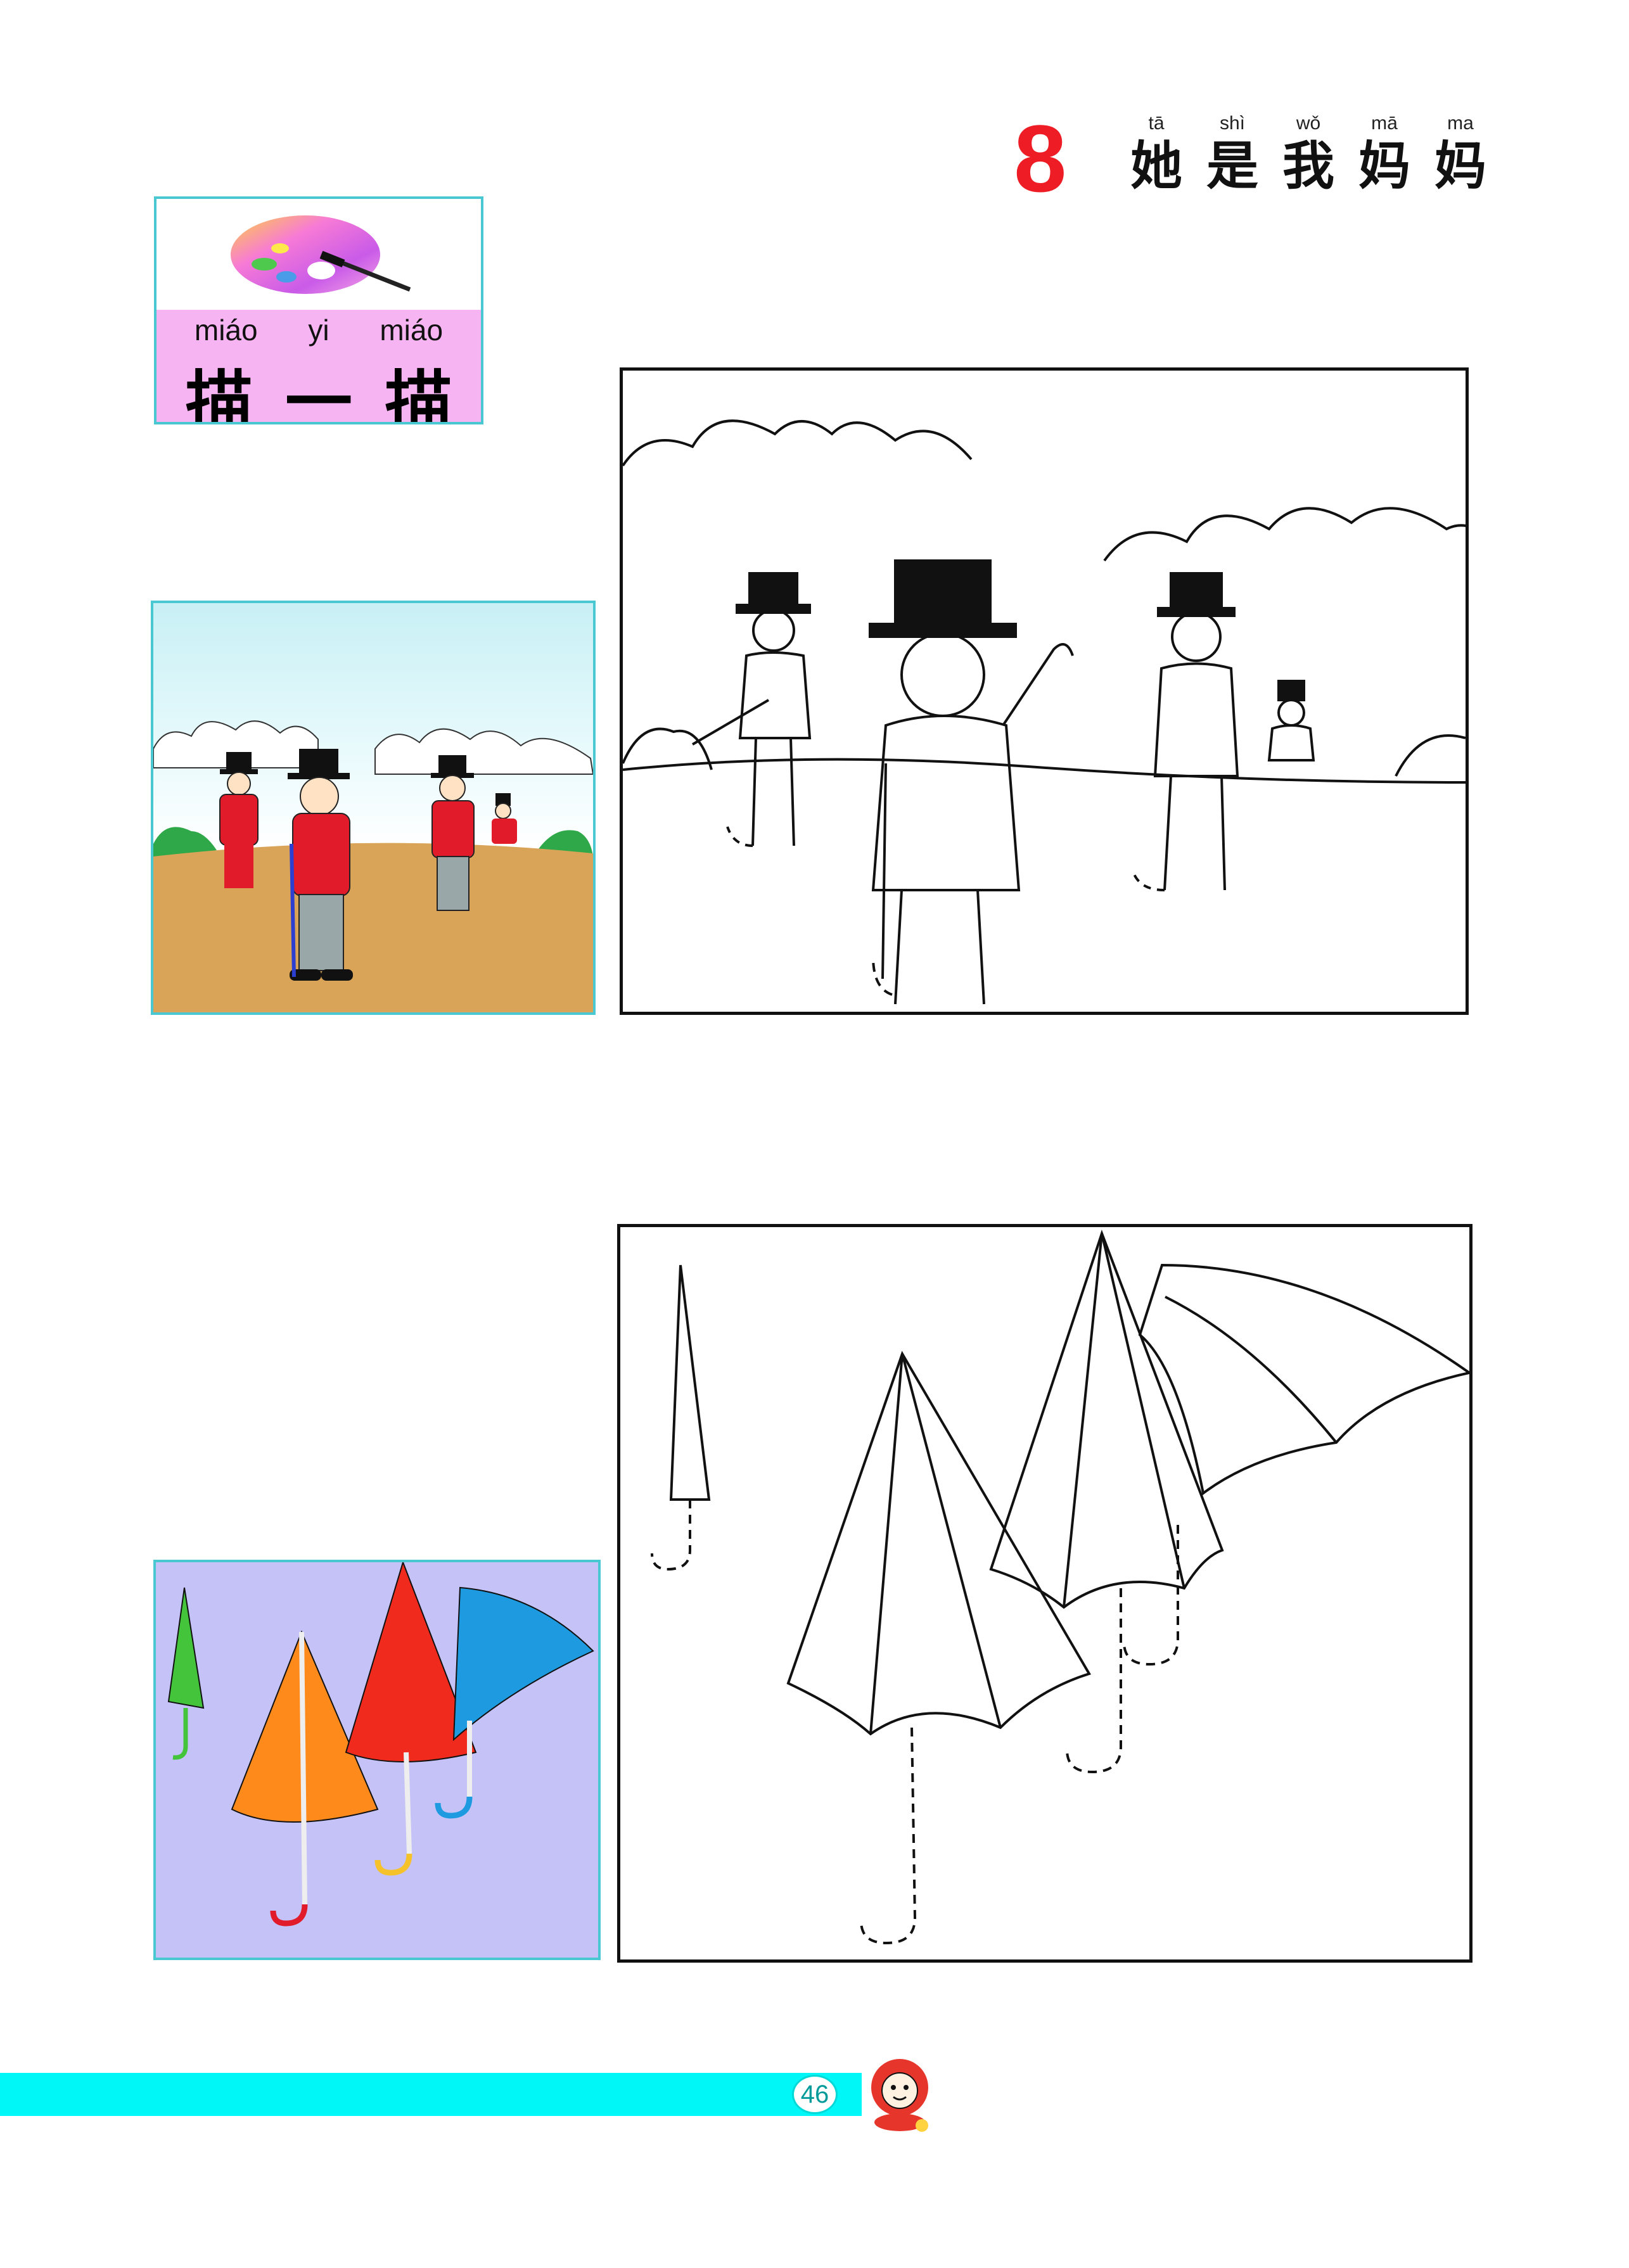 The width and height of the screenshot is (1629, 2268). I want to click on activity-pinyin: yi, so click(318, 331).